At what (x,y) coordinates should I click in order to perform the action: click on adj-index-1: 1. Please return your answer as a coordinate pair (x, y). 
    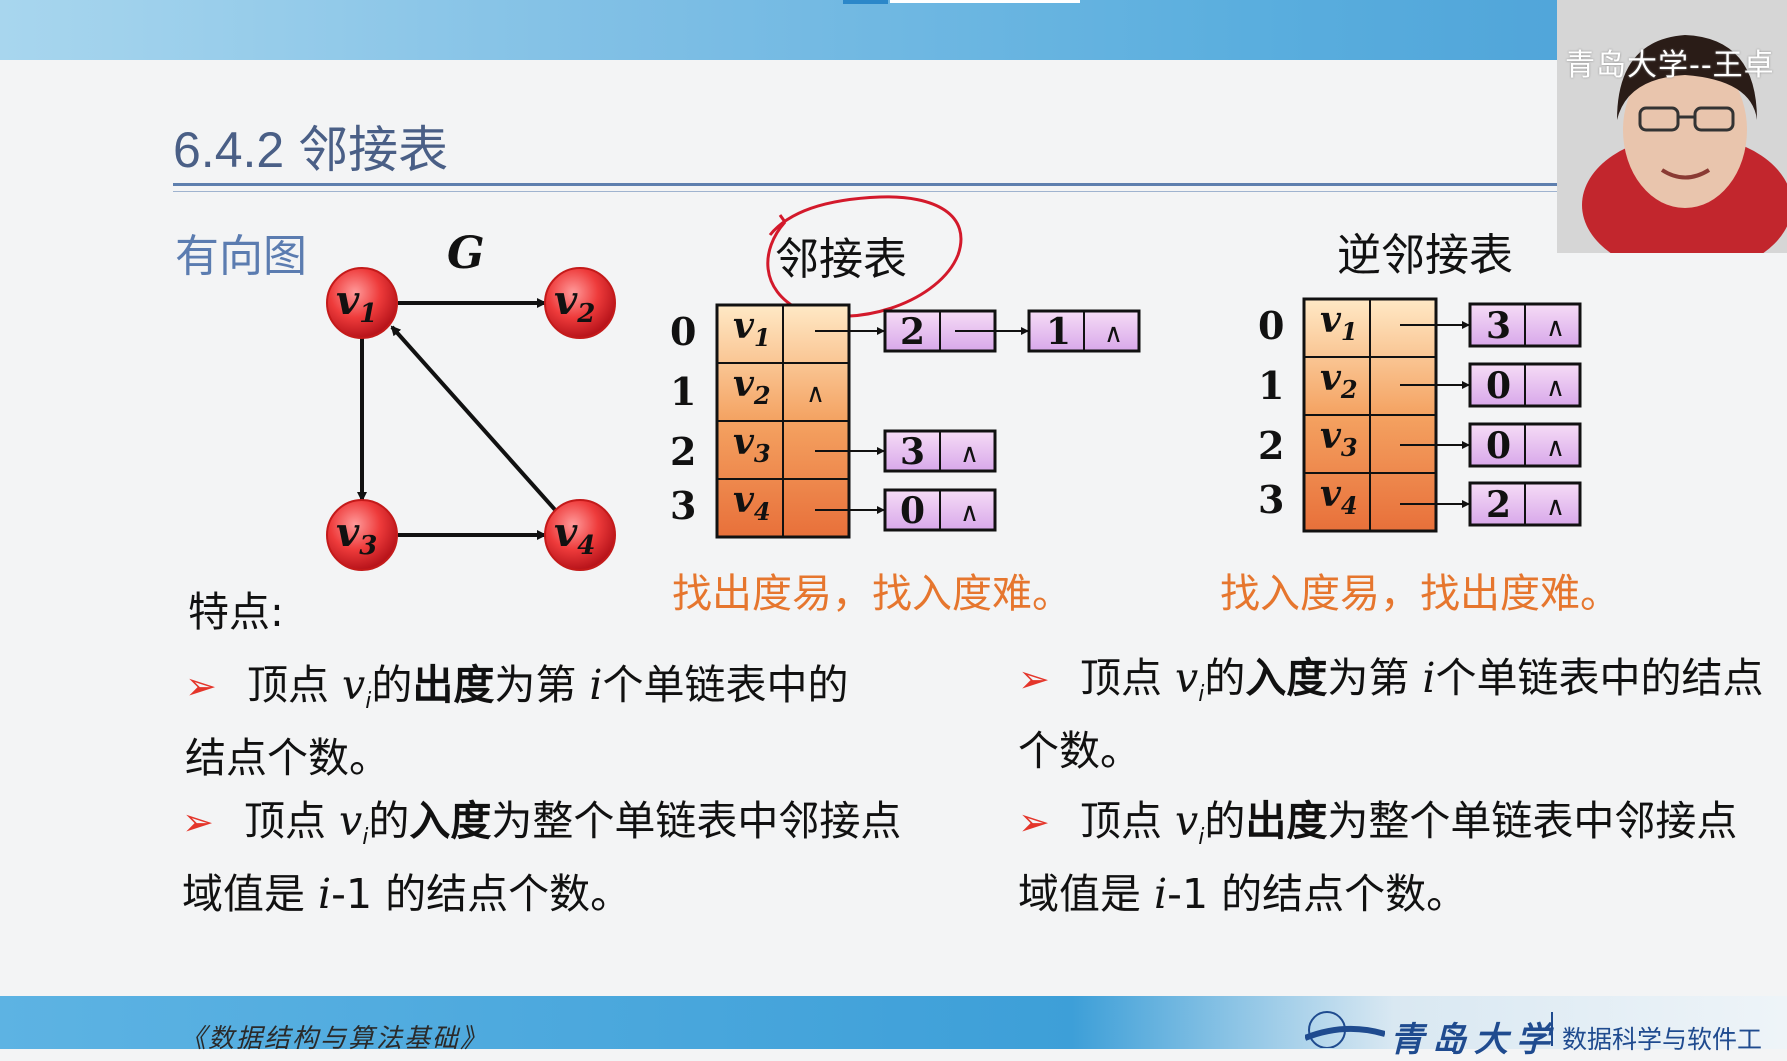
    Looking at the image, I should click on (683, 391).